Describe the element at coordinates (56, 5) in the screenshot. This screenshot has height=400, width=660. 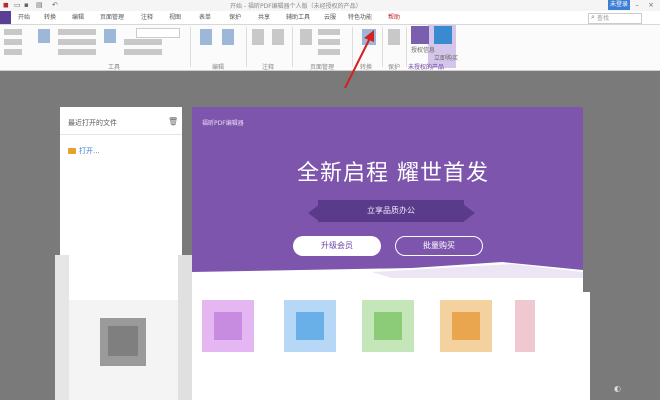
I see `undo-icon: ↶` at that location.